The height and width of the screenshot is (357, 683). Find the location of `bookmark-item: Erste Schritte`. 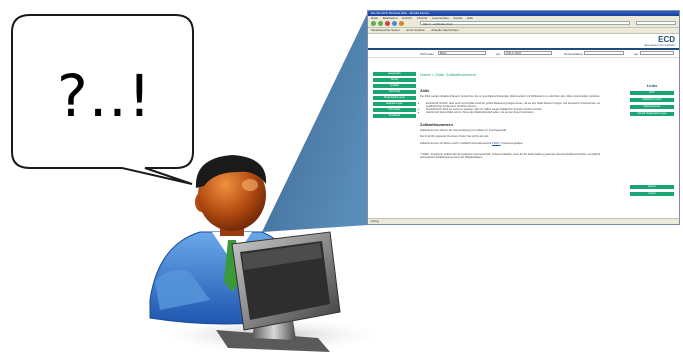

bookmark-item: Erste Schritte is located at coordinates (416, 30).